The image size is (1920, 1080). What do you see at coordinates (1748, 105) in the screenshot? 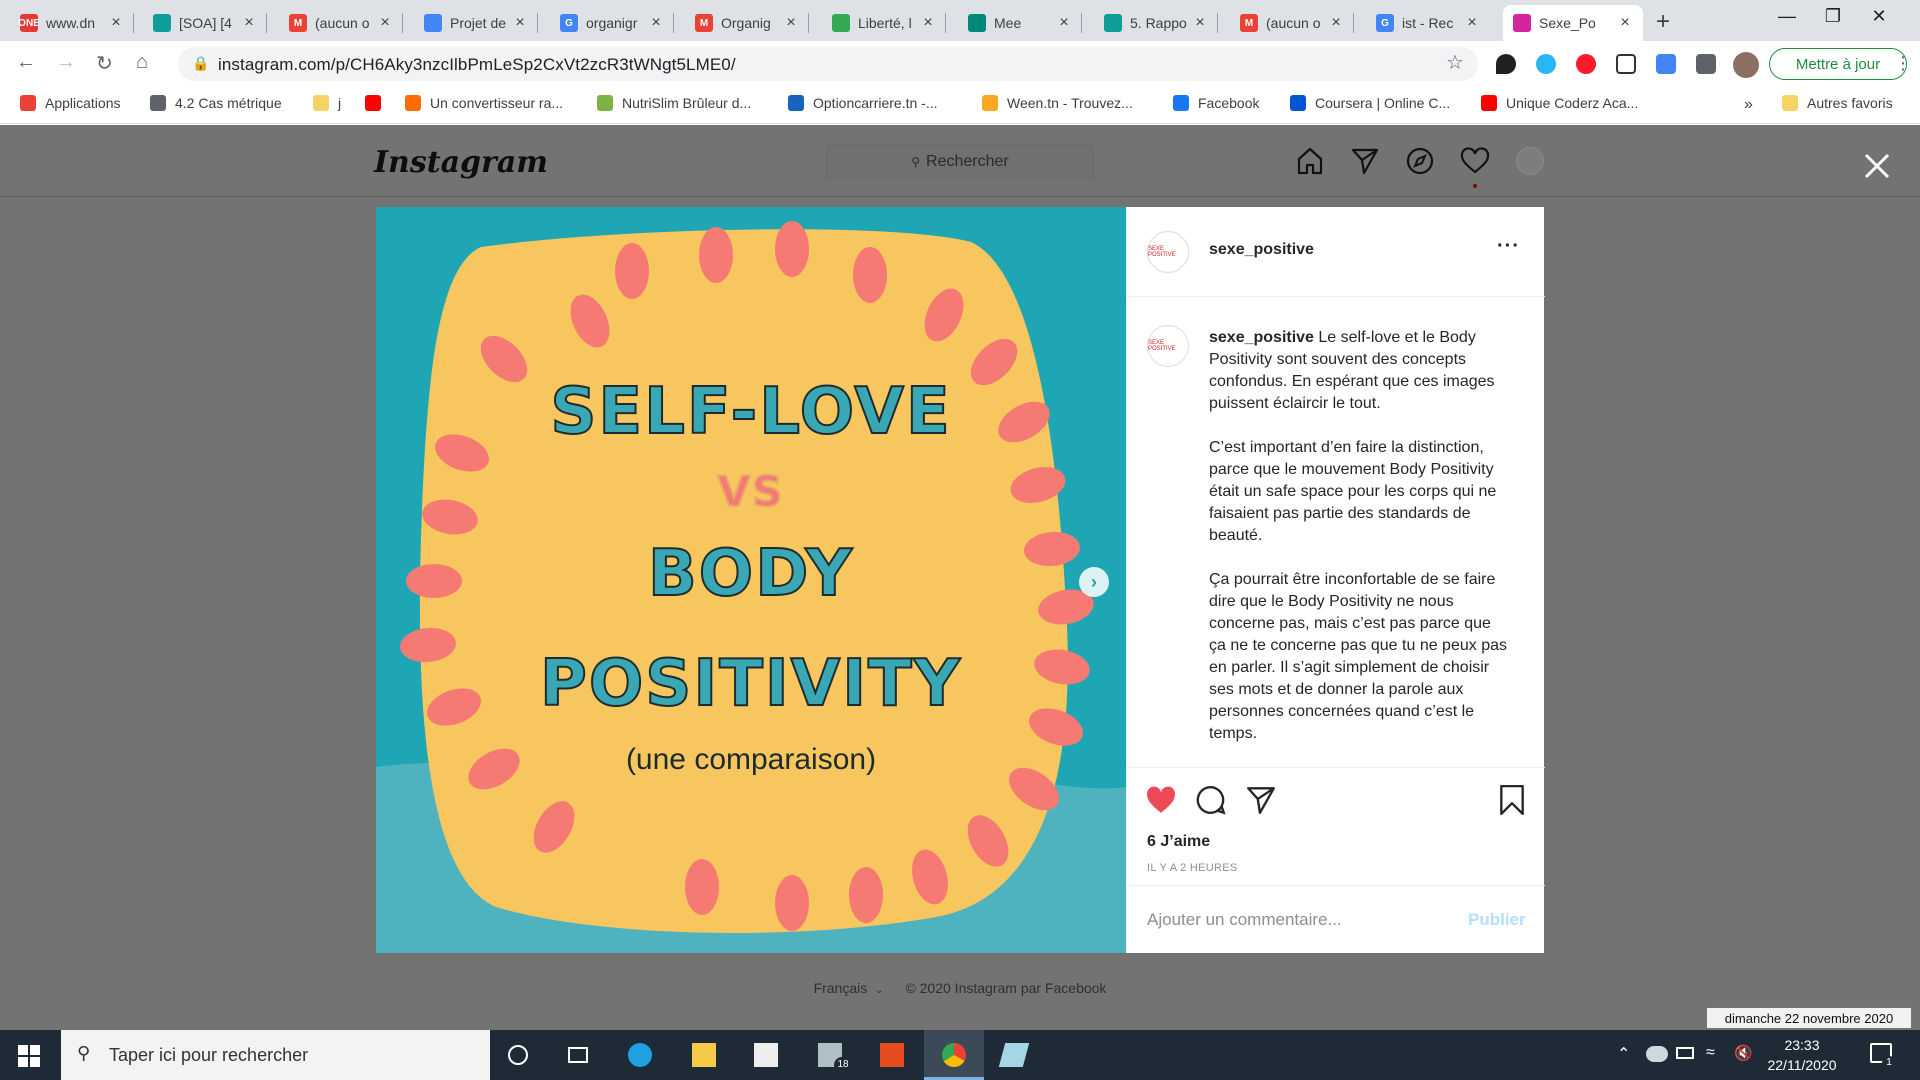
I see `more-bookmarks-button: »` at bounding box center [1748, 105].